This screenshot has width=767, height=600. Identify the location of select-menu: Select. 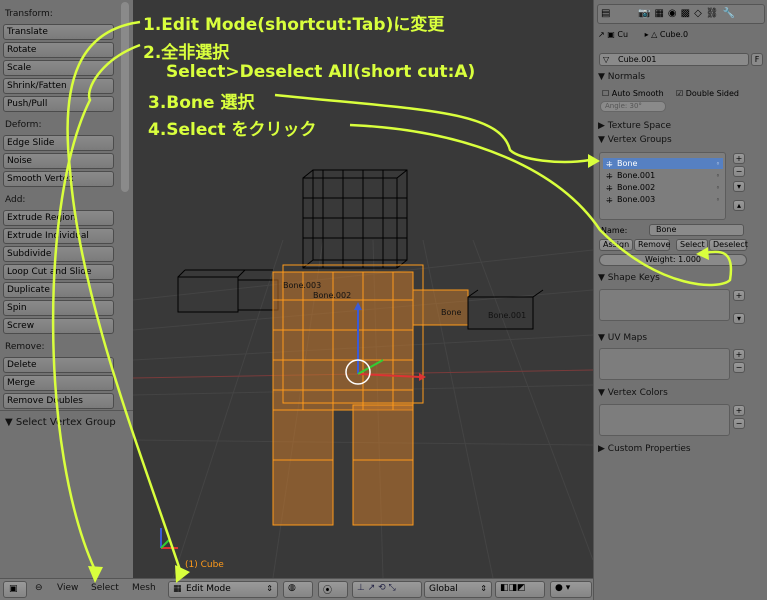
(105, 588).